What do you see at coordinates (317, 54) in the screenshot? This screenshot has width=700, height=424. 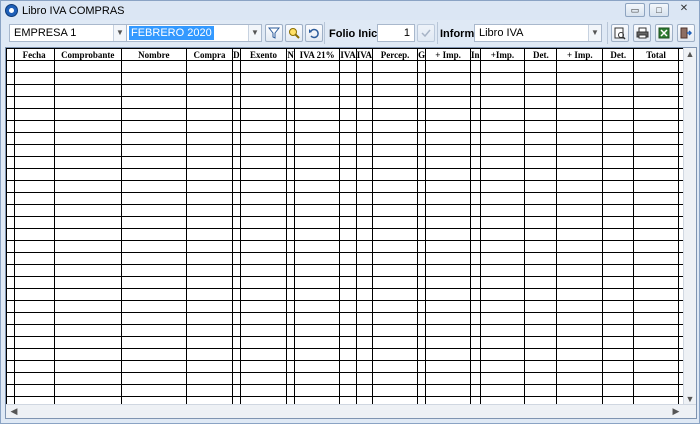 I see `column-header: IVA 21%` at bounding box center [317, 54].